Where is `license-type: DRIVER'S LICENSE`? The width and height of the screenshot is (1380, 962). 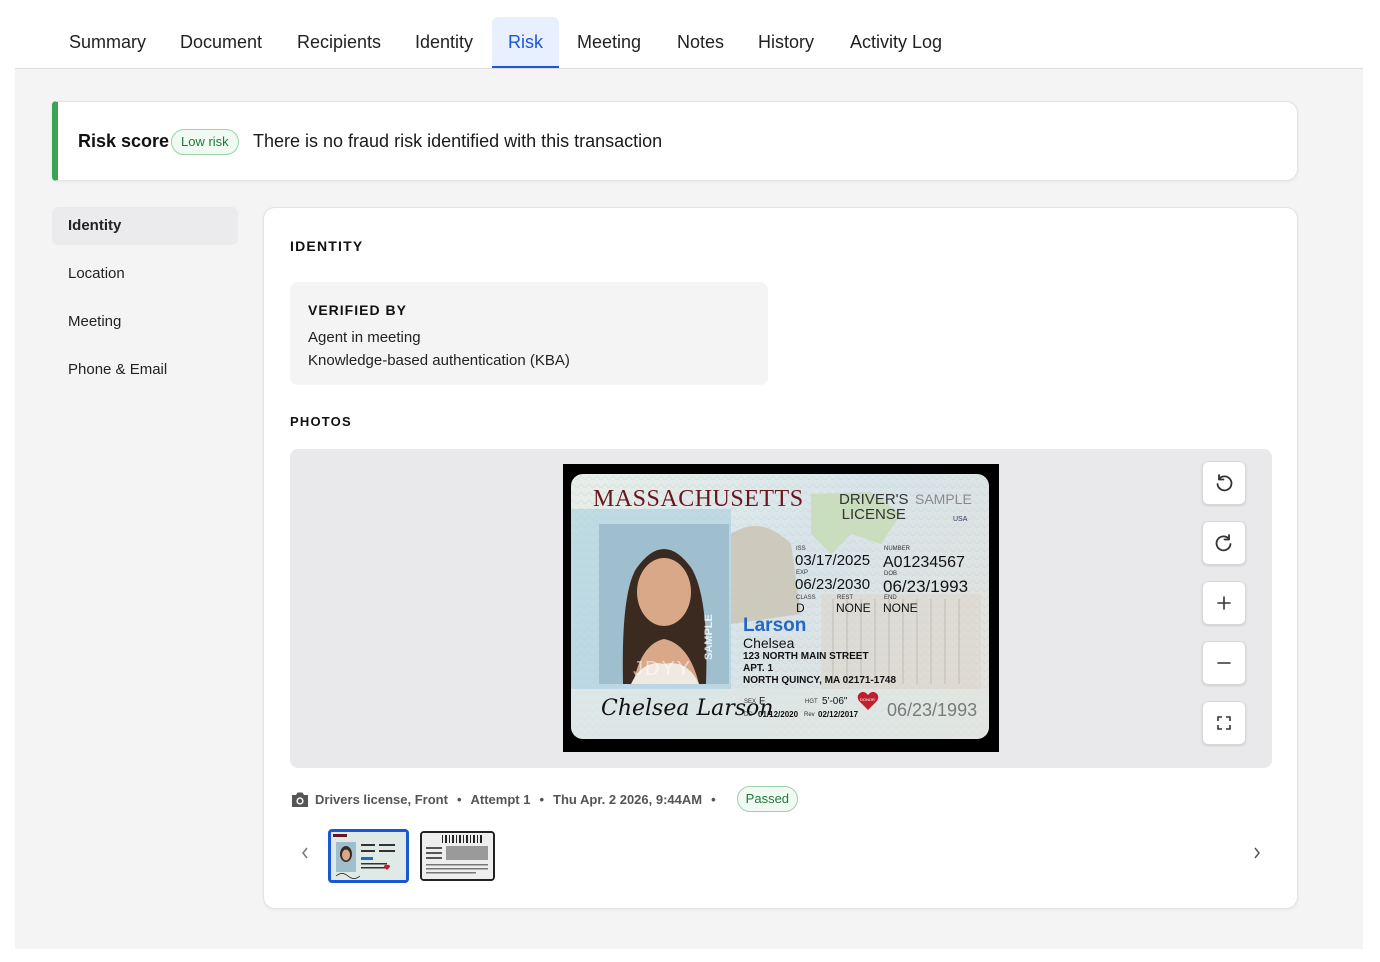
license-type: DRIVER'S LICENSE is located at coordinates (874, 507).